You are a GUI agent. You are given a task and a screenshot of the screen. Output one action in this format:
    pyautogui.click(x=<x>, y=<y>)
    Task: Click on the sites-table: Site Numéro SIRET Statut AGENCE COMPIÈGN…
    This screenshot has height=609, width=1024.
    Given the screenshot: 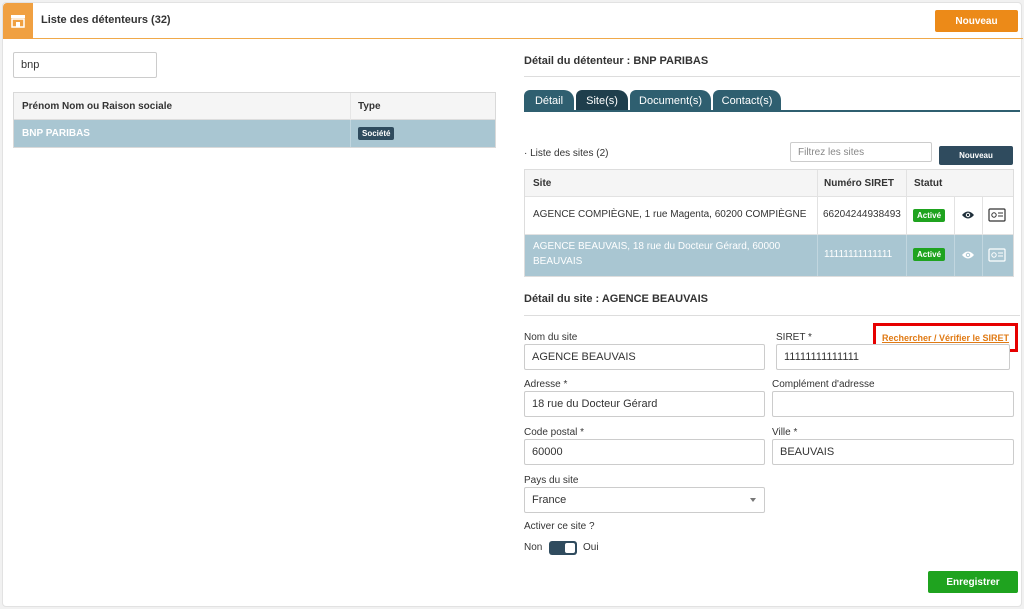 What is the action you would take?
    pyautogui.click(x=769, y=223)
    